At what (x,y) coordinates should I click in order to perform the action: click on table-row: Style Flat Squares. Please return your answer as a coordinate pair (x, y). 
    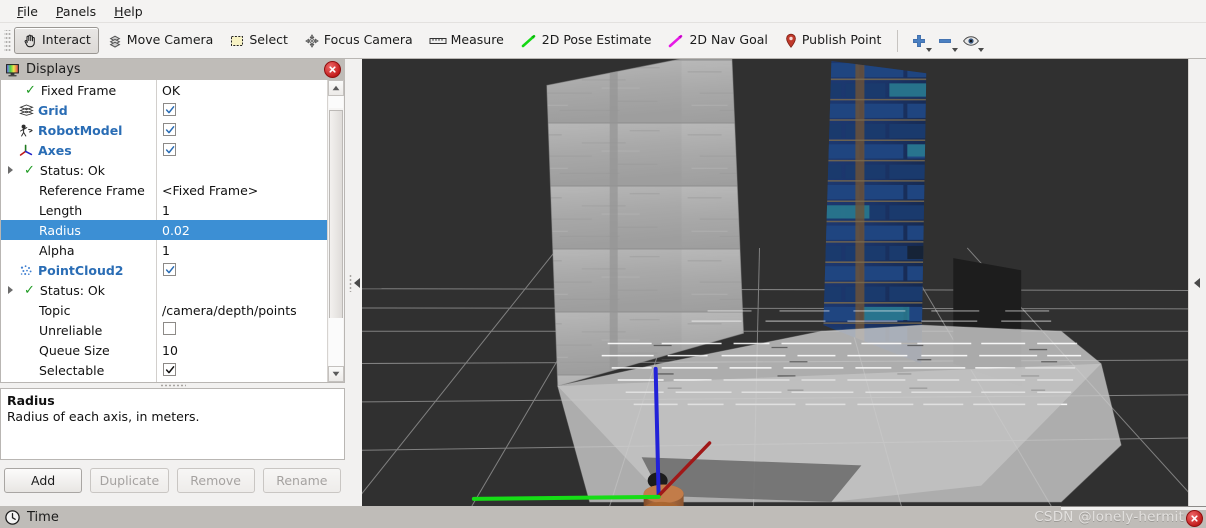
    Looking at the image, I should click on (164, 381).